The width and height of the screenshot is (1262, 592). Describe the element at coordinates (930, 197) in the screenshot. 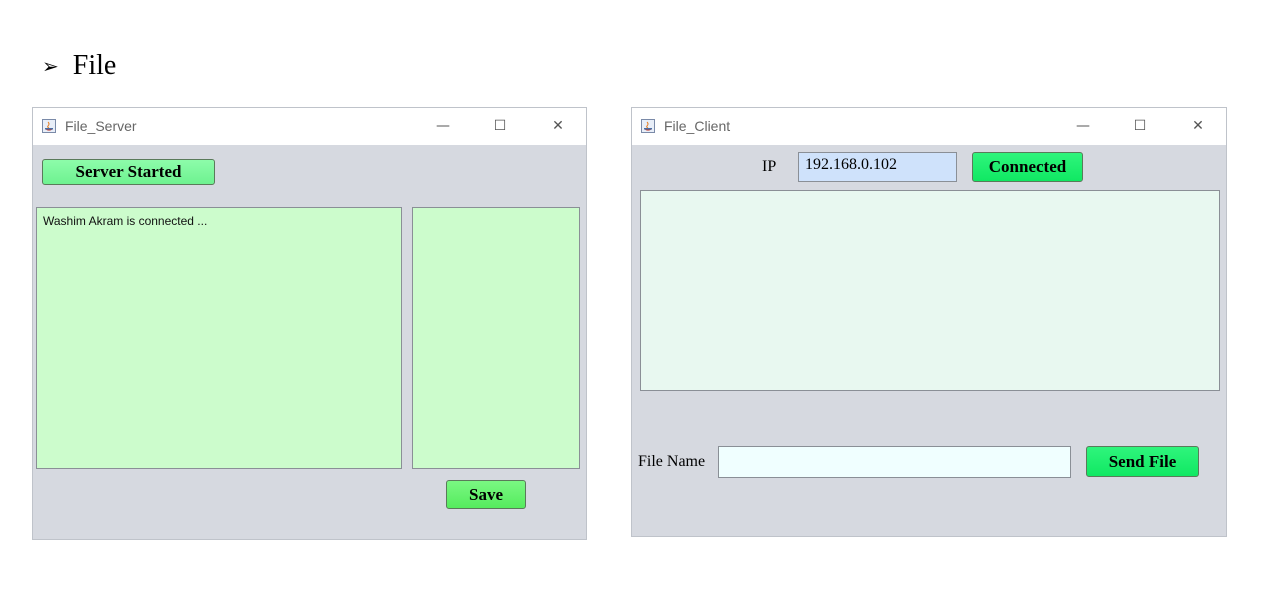

I see `message-area-text` at that location.